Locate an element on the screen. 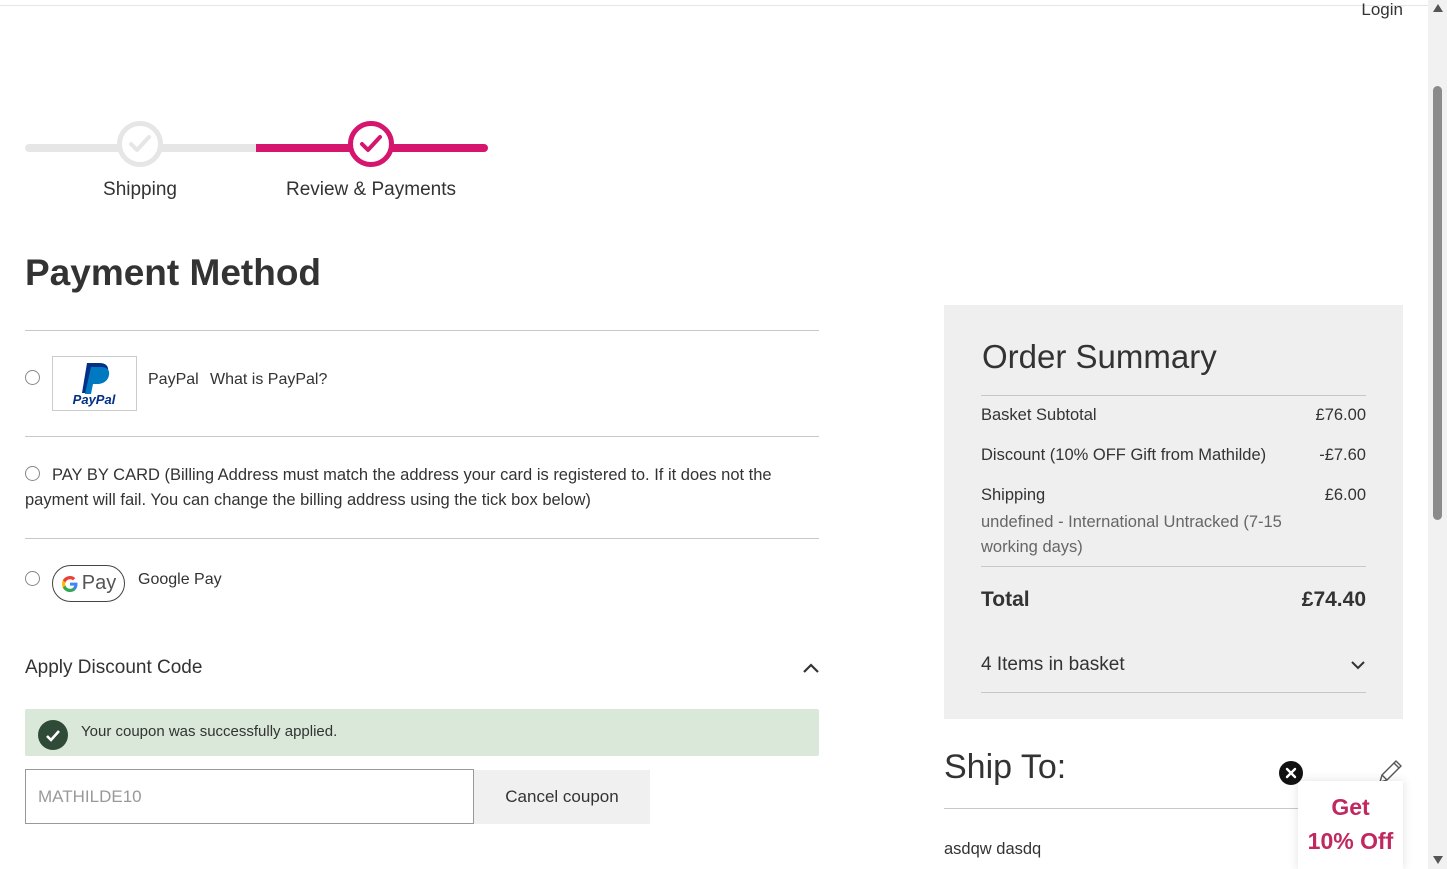 Image resolution: width=1447 pixels, height=869 pixels. discount-code-input is located at coordinates (249, 796).